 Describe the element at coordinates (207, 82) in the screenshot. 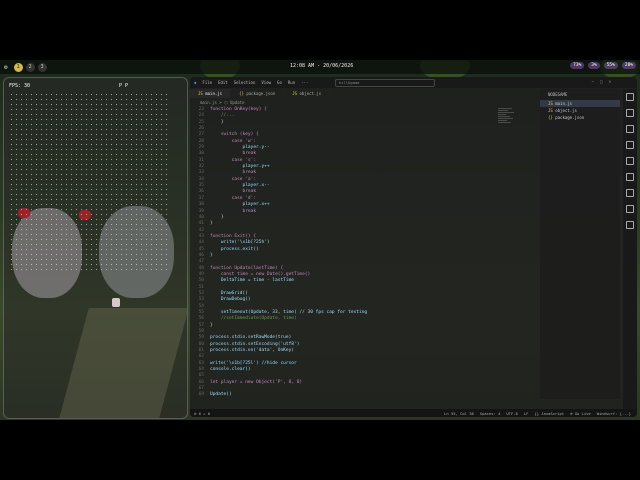

I see `menu-file: File` at that location.